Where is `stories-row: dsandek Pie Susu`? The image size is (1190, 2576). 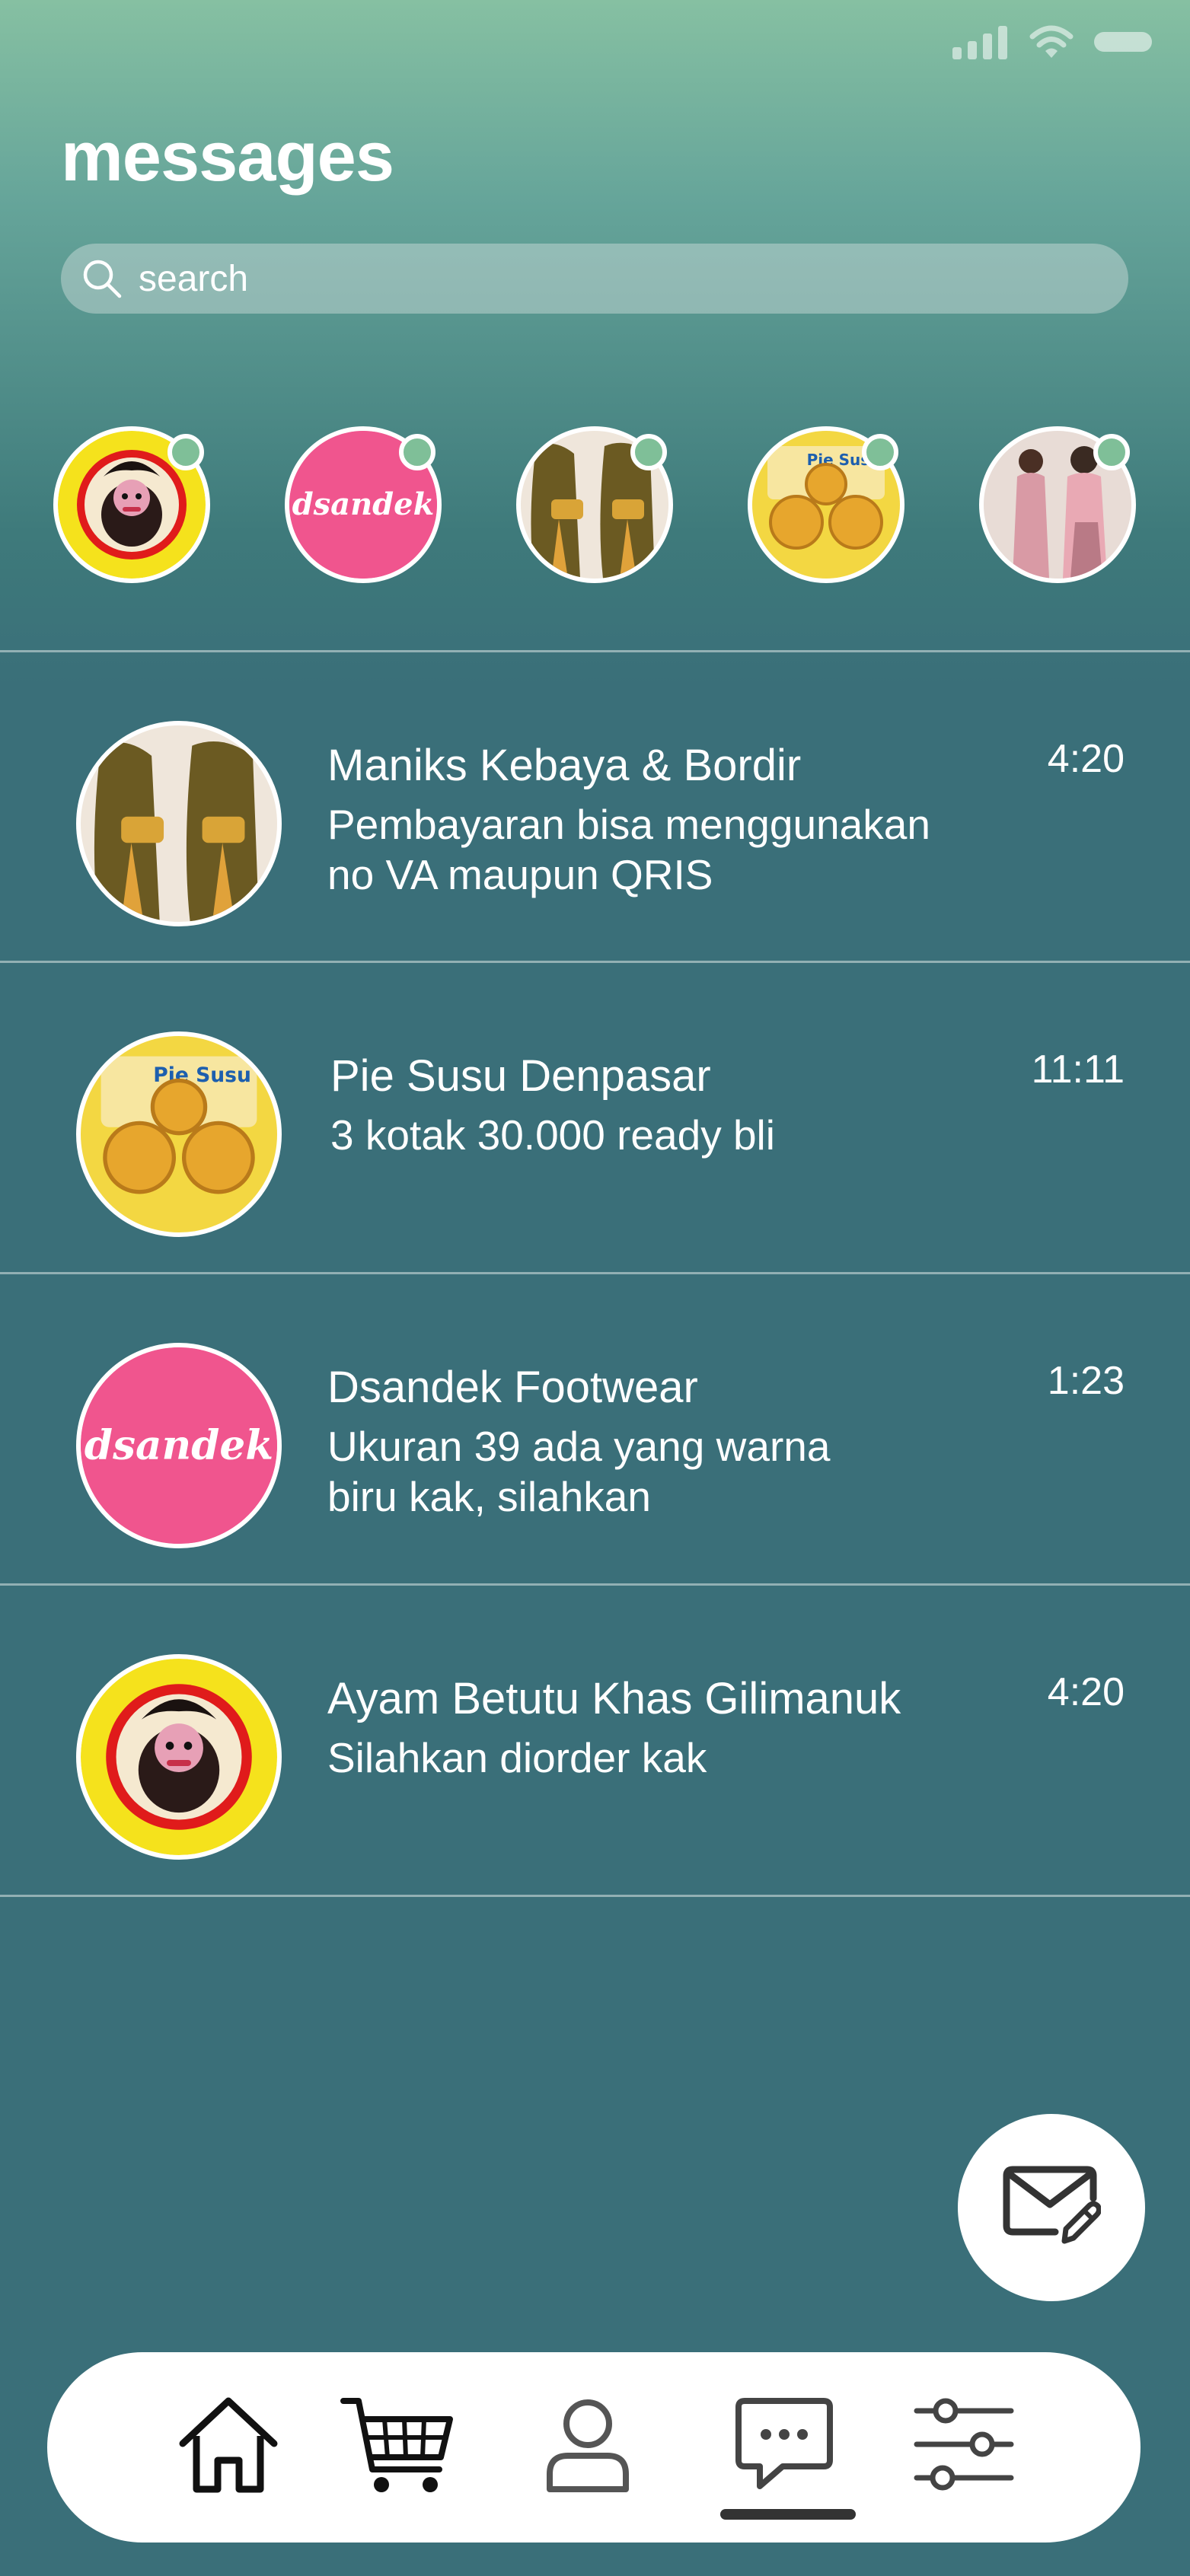 stories-row: dsandek Pie Susu is located at coordinates (595, 506).